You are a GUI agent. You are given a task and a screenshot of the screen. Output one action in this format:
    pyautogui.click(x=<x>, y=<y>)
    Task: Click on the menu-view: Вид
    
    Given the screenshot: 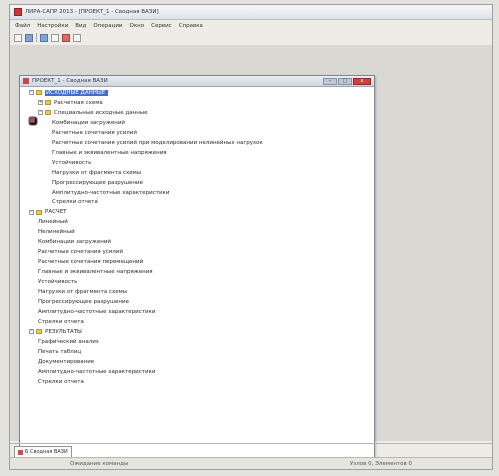 What is the action you would take?
    pyautogui.click(x=80, y=26)
    